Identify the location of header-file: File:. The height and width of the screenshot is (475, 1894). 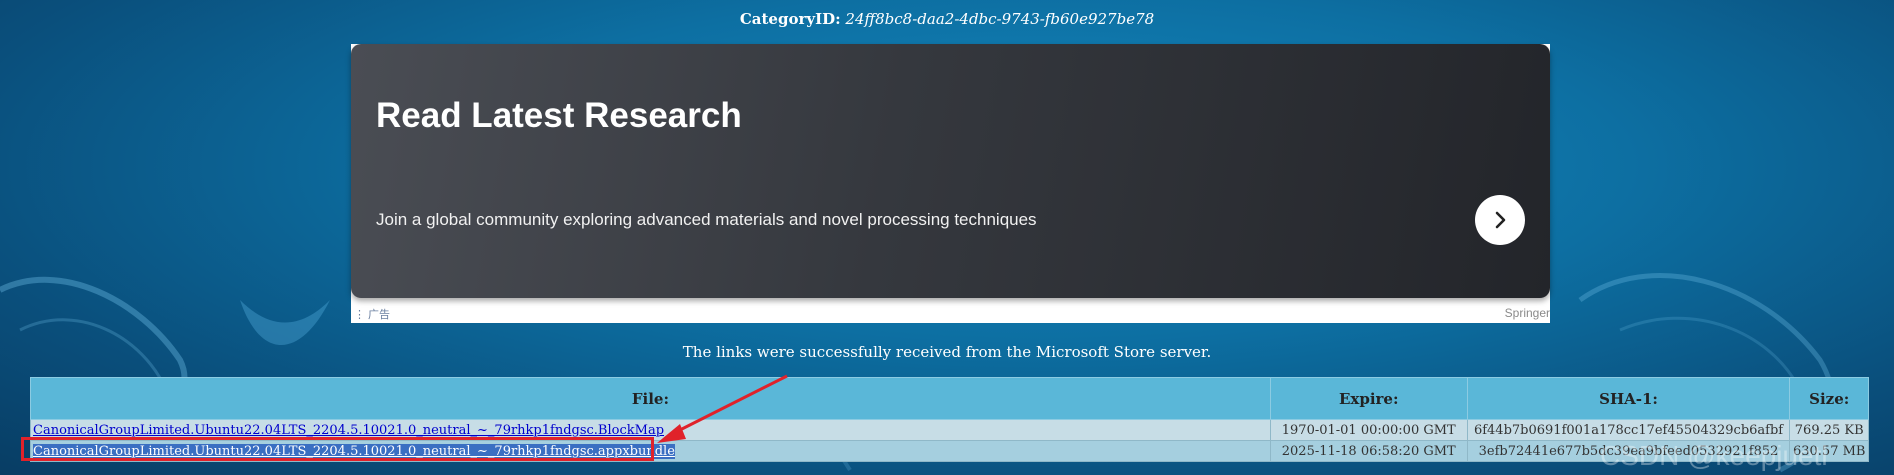
(650, 398).